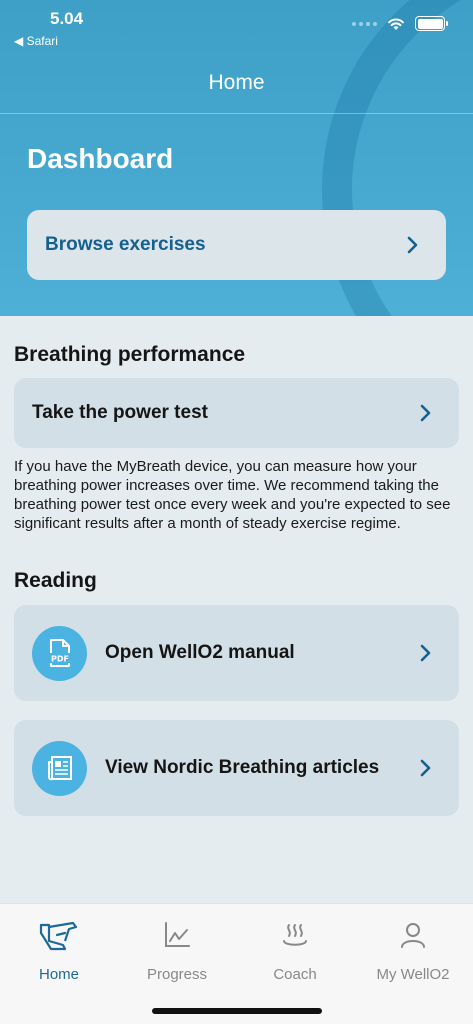 The image size is (473, 1024). Describe the element at coordinates (125, 244) in the screenshot. I see `browse-exercises-label: Browse exercises` at that location.